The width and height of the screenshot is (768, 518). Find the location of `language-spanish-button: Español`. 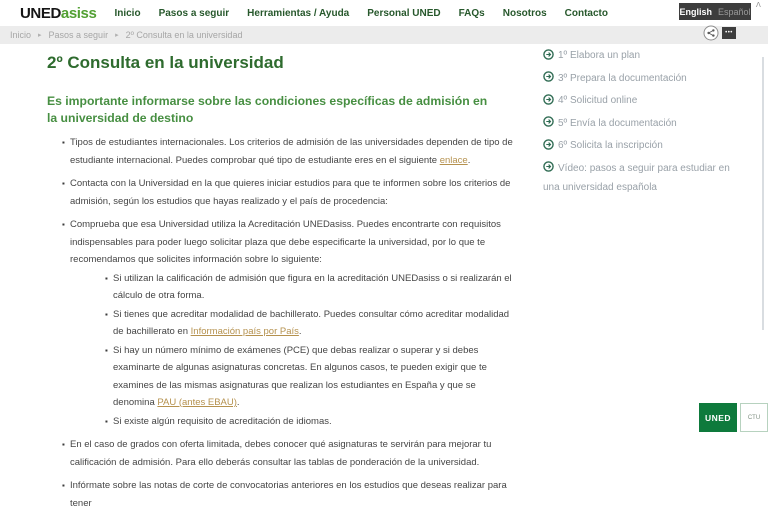

language-spanish-button: Español is located at coordinates (734, 12).